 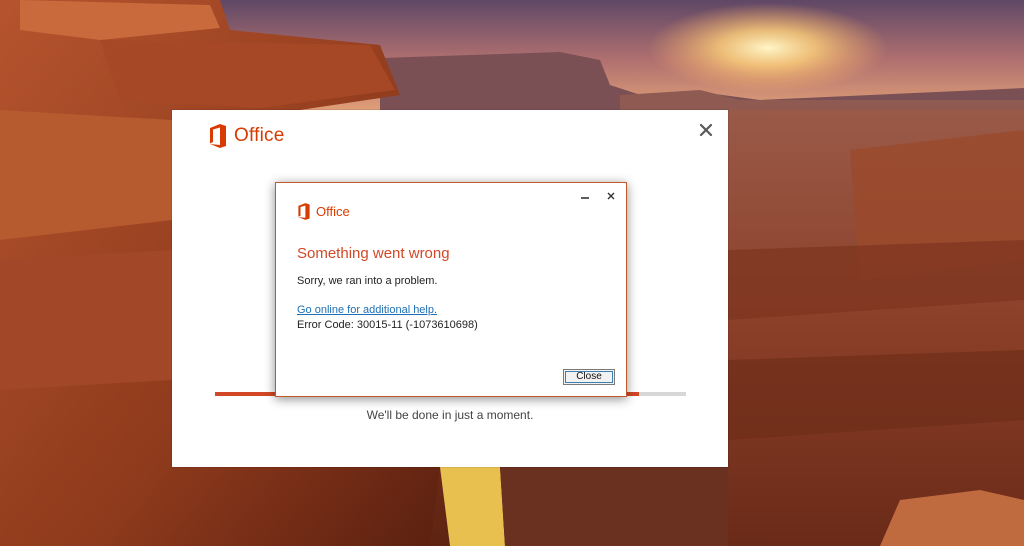 What do you see at coordinates (259, 135) in the screenshot?
I see `office-logo-text: Office` at bounding box center [259, 135].